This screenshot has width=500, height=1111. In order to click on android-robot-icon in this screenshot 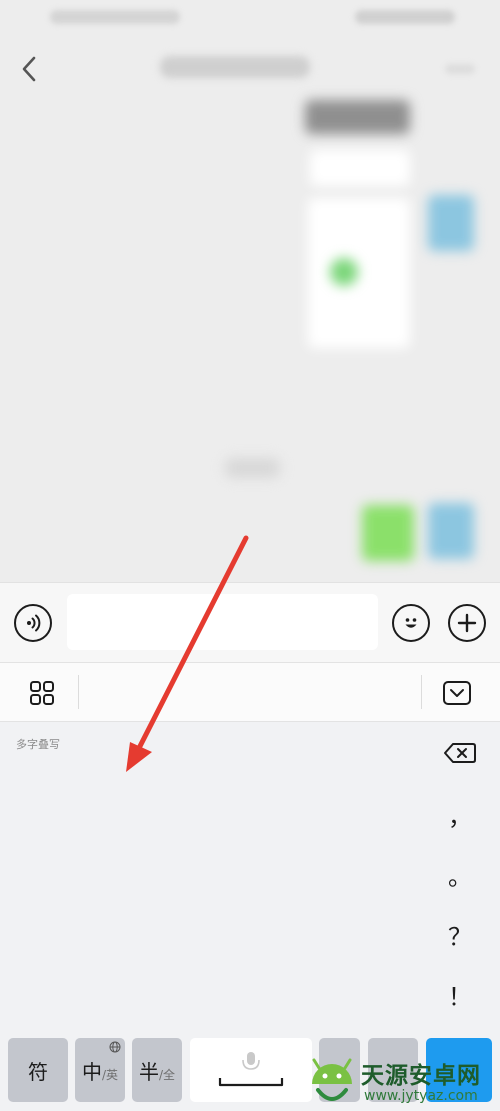, I will do `click(332, 1079)`.